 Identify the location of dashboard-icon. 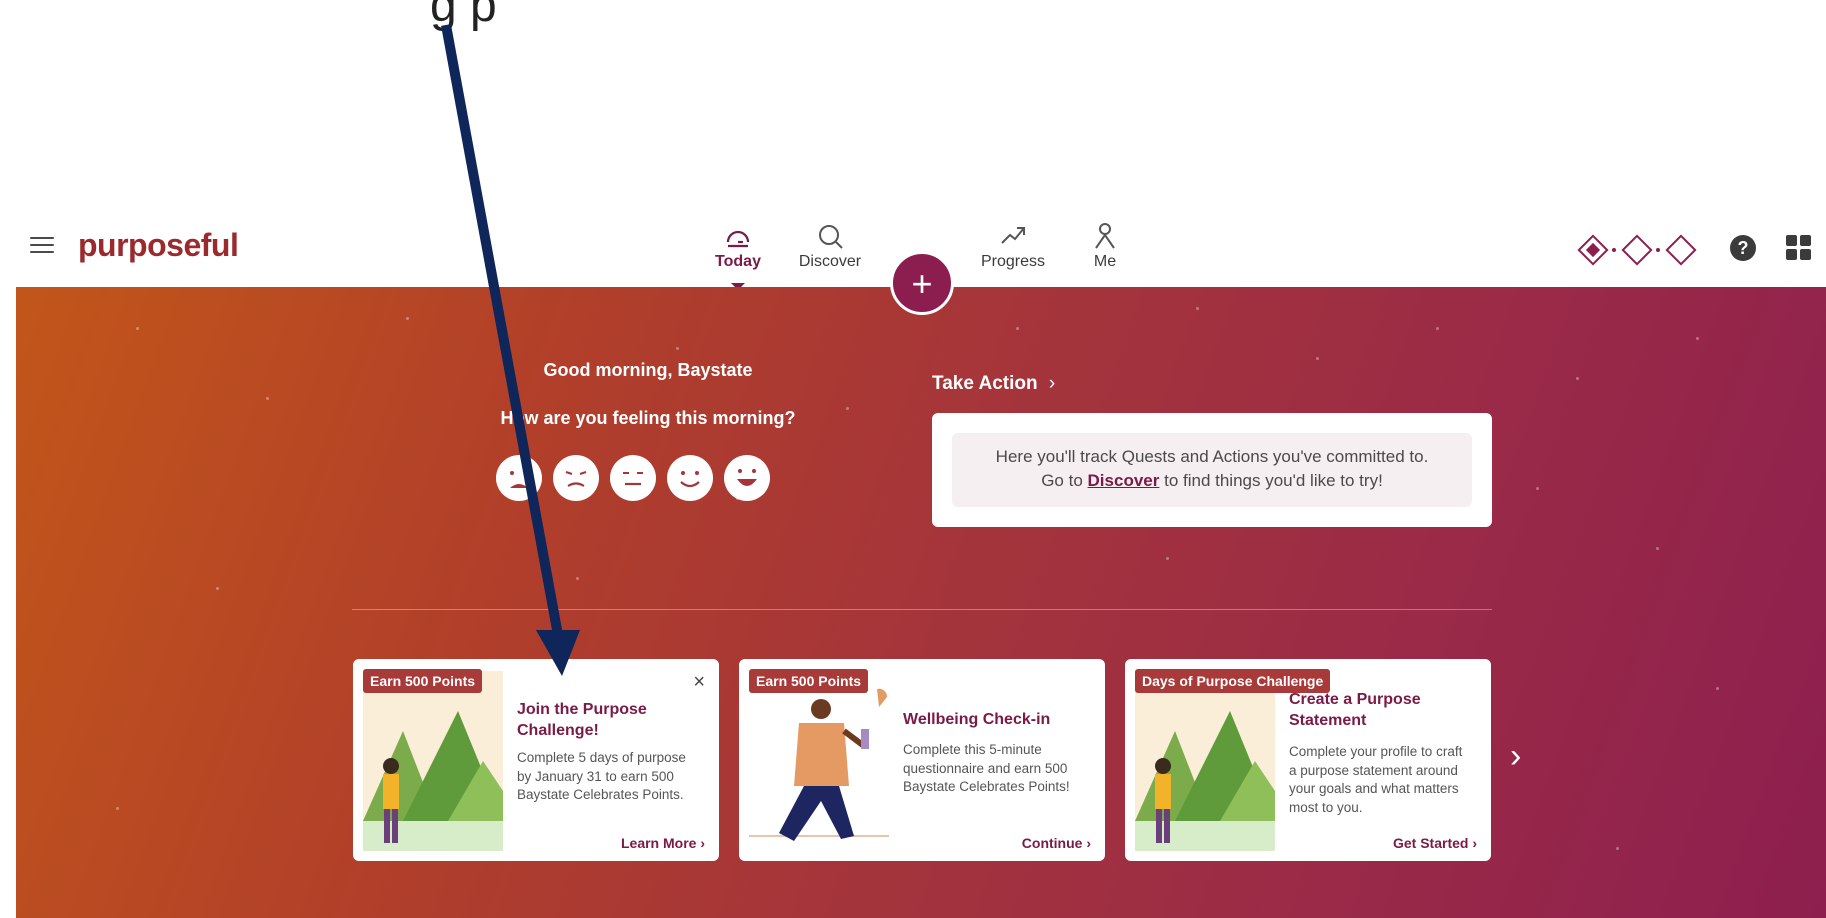
(738, 237).